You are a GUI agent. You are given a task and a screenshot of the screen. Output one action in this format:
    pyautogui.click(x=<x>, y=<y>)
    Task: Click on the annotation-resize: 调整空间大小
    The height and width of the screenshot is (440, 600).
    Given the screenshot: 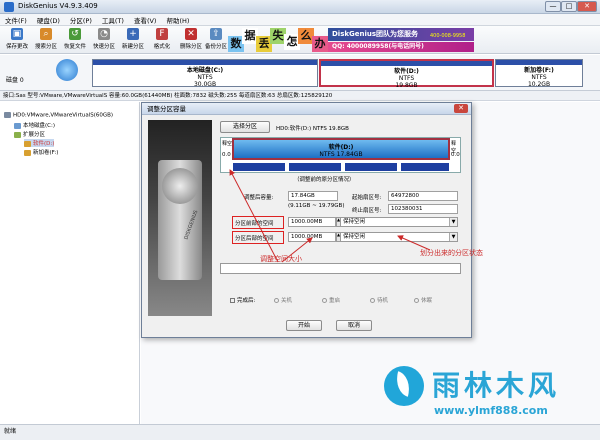 What is the action you would take?
    pyautogui.click(x=281, y=259)
    